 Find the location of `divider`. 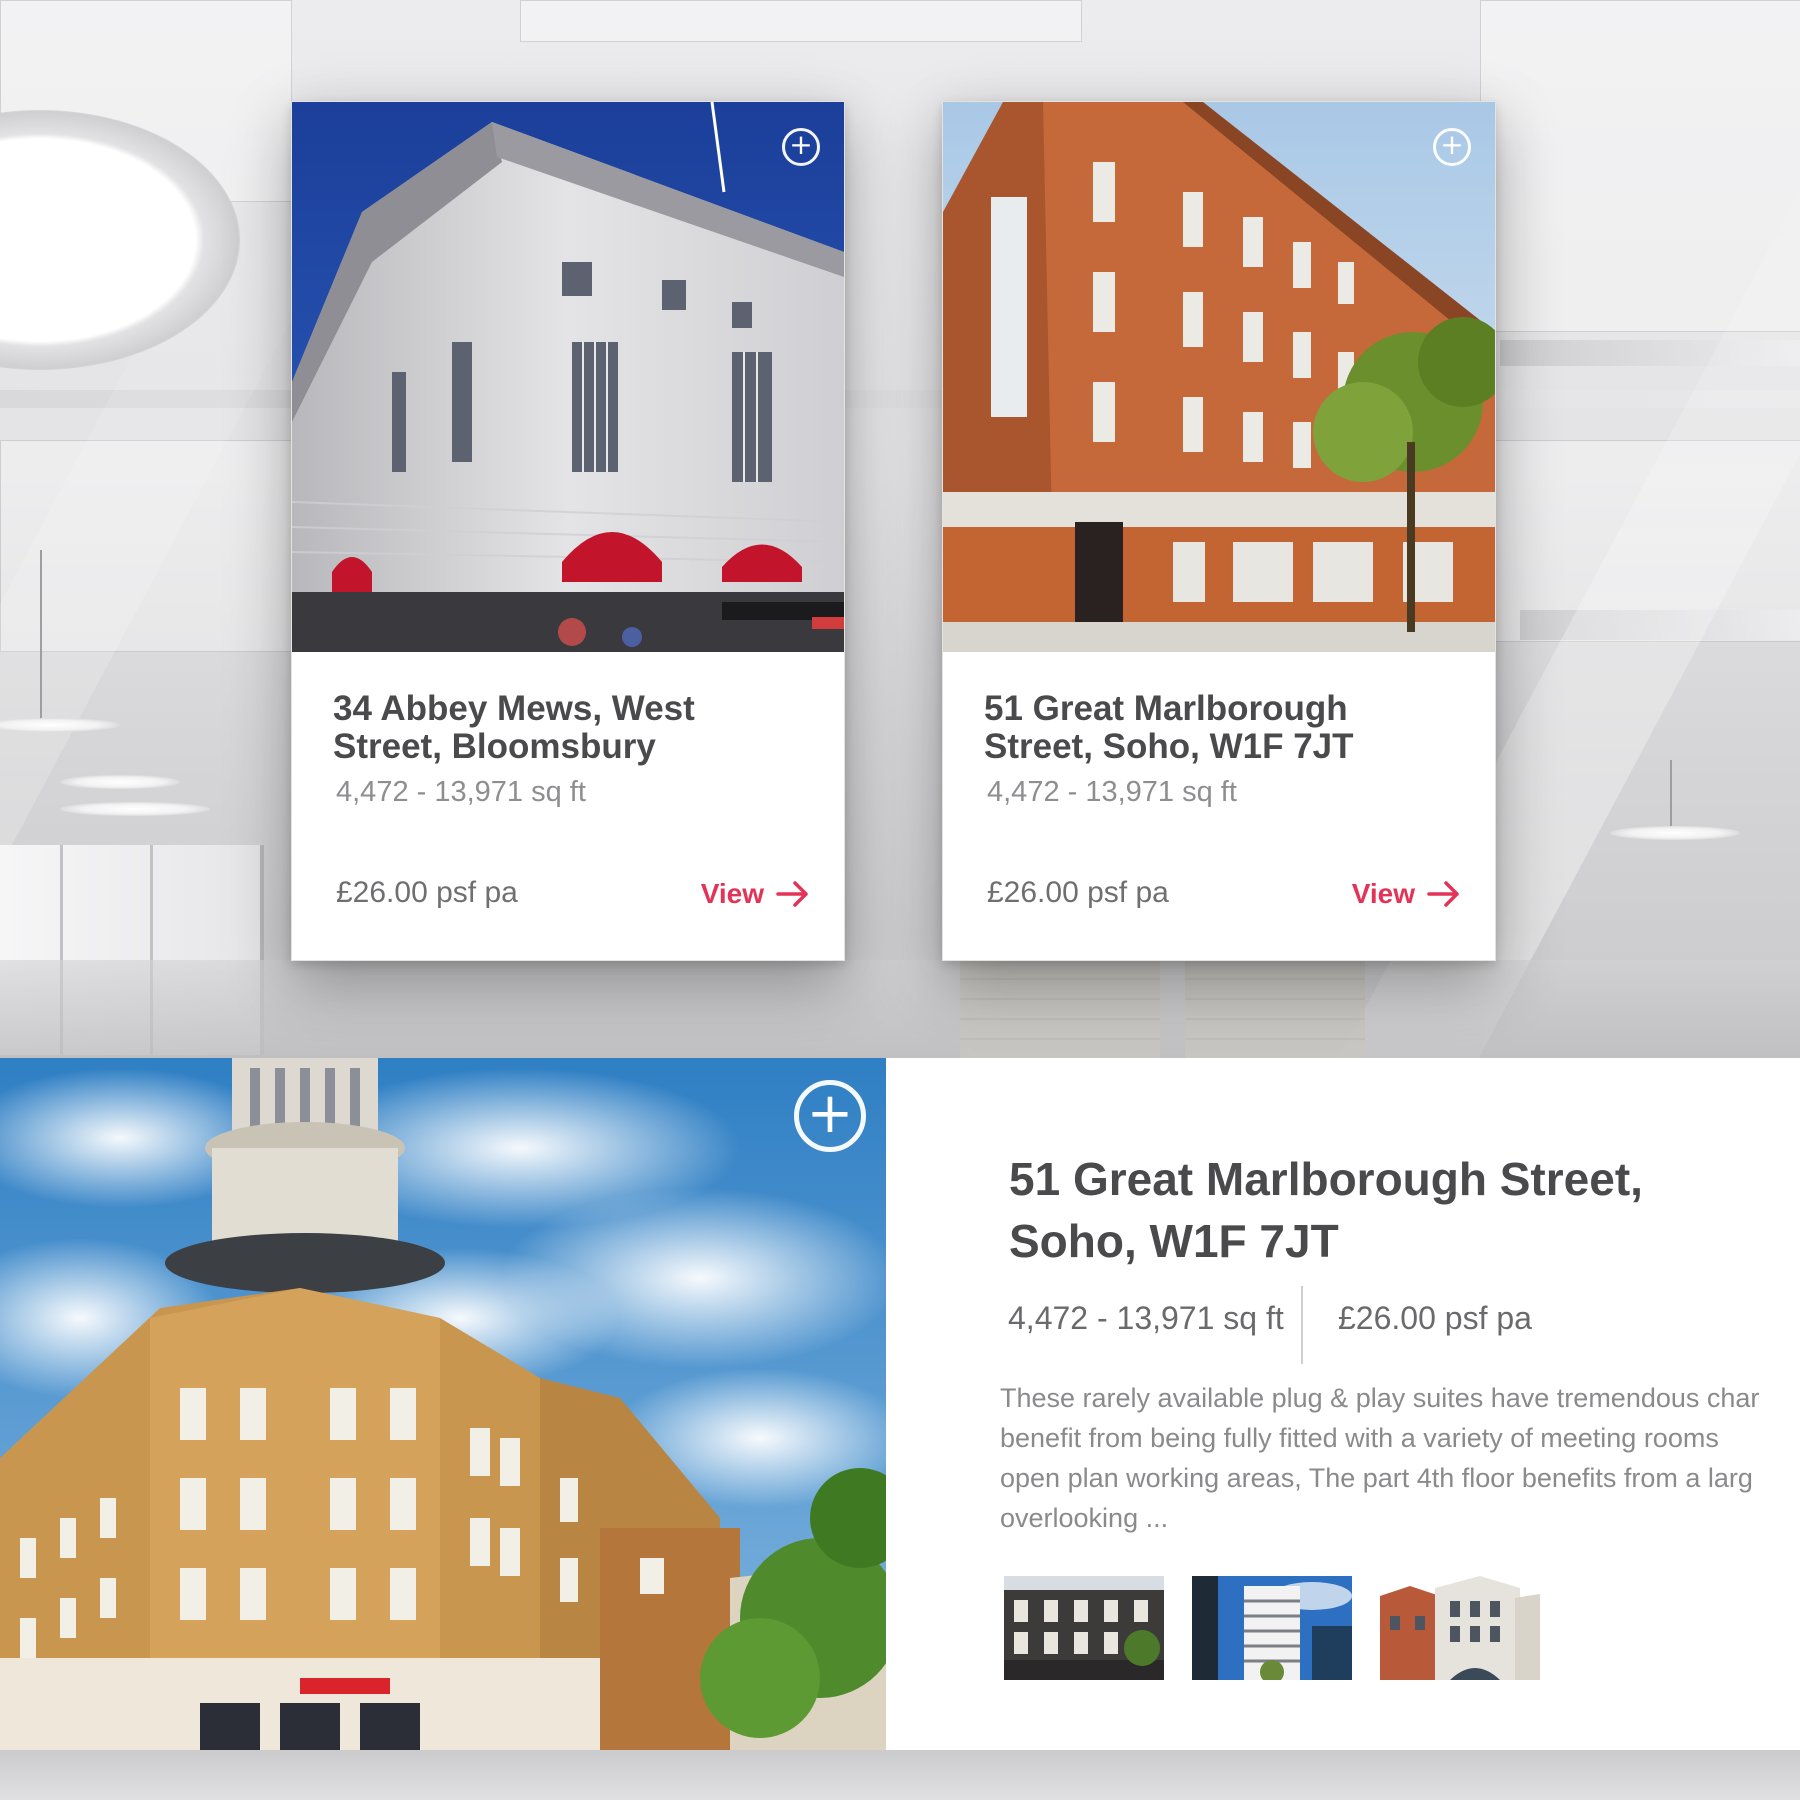

divider is located at coordinates (1302, 1325).